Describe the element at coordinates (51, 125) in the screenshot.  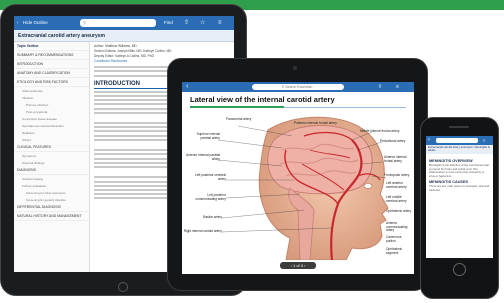
I see `outline-subitem: Spontaneous carotid dissection` at that location.